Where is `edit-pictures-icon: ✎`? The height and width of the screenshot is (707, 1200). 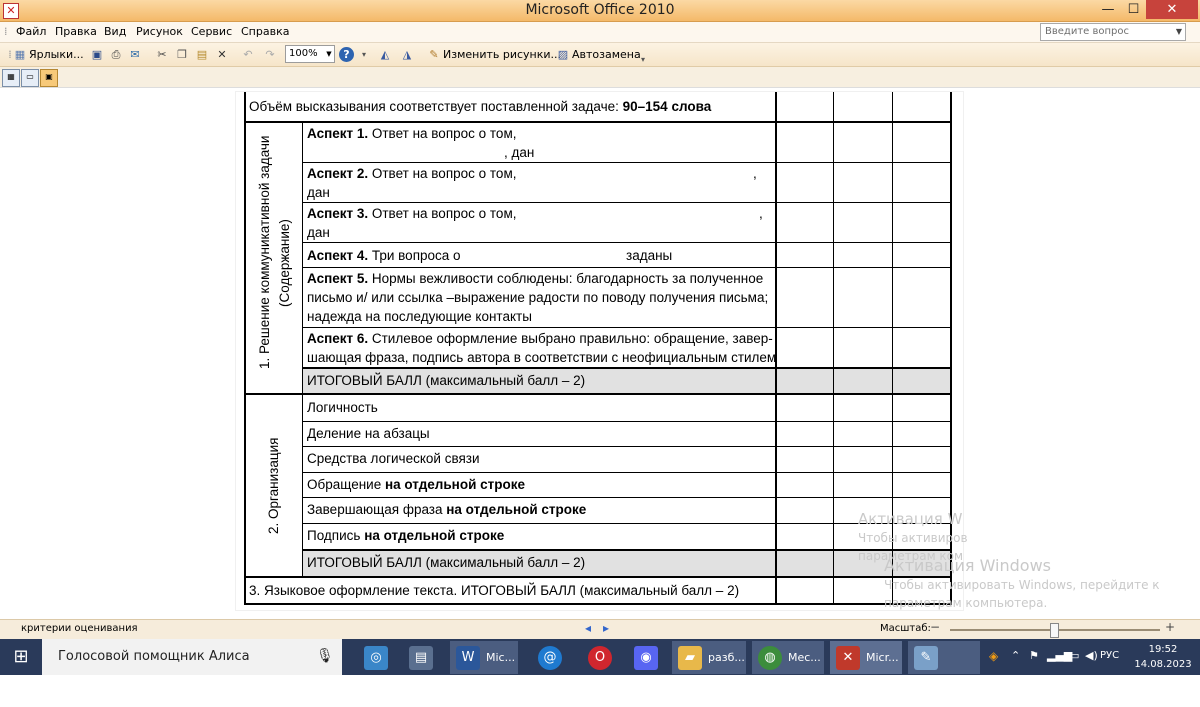 edit-pictures-icon: ✎ is located at coordinates (434, 55).